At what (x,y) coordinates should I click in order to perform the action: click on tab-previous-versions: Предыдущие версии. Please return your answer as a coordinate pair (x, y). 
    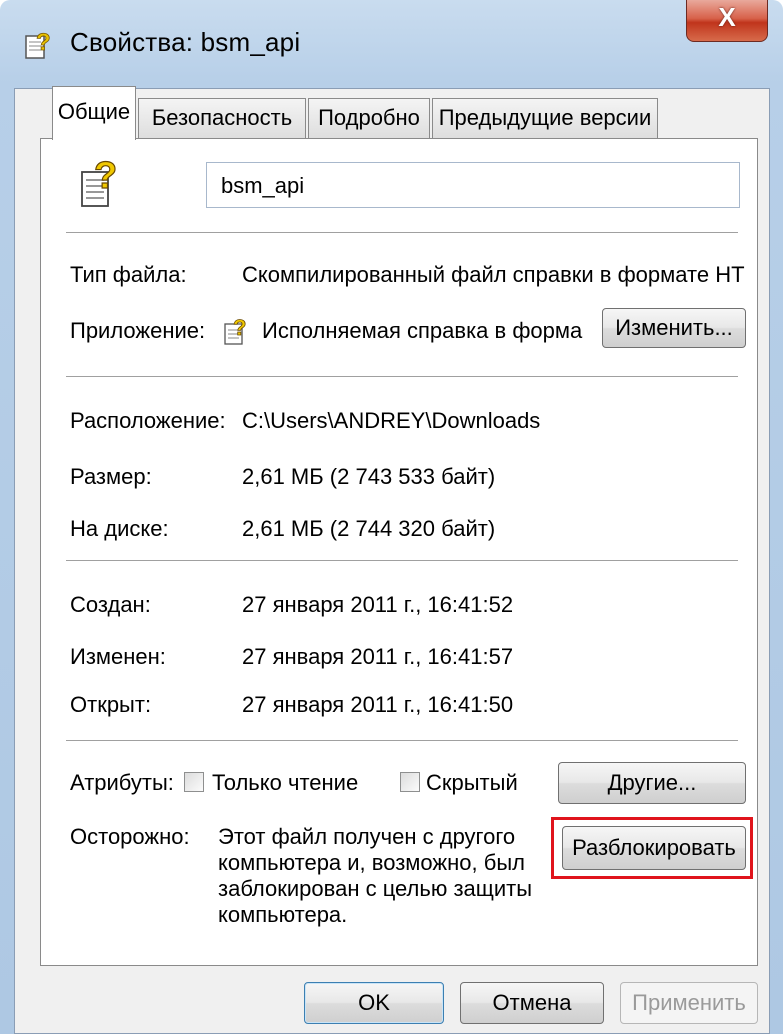
    Looking at the image, I should click on (545, 118).